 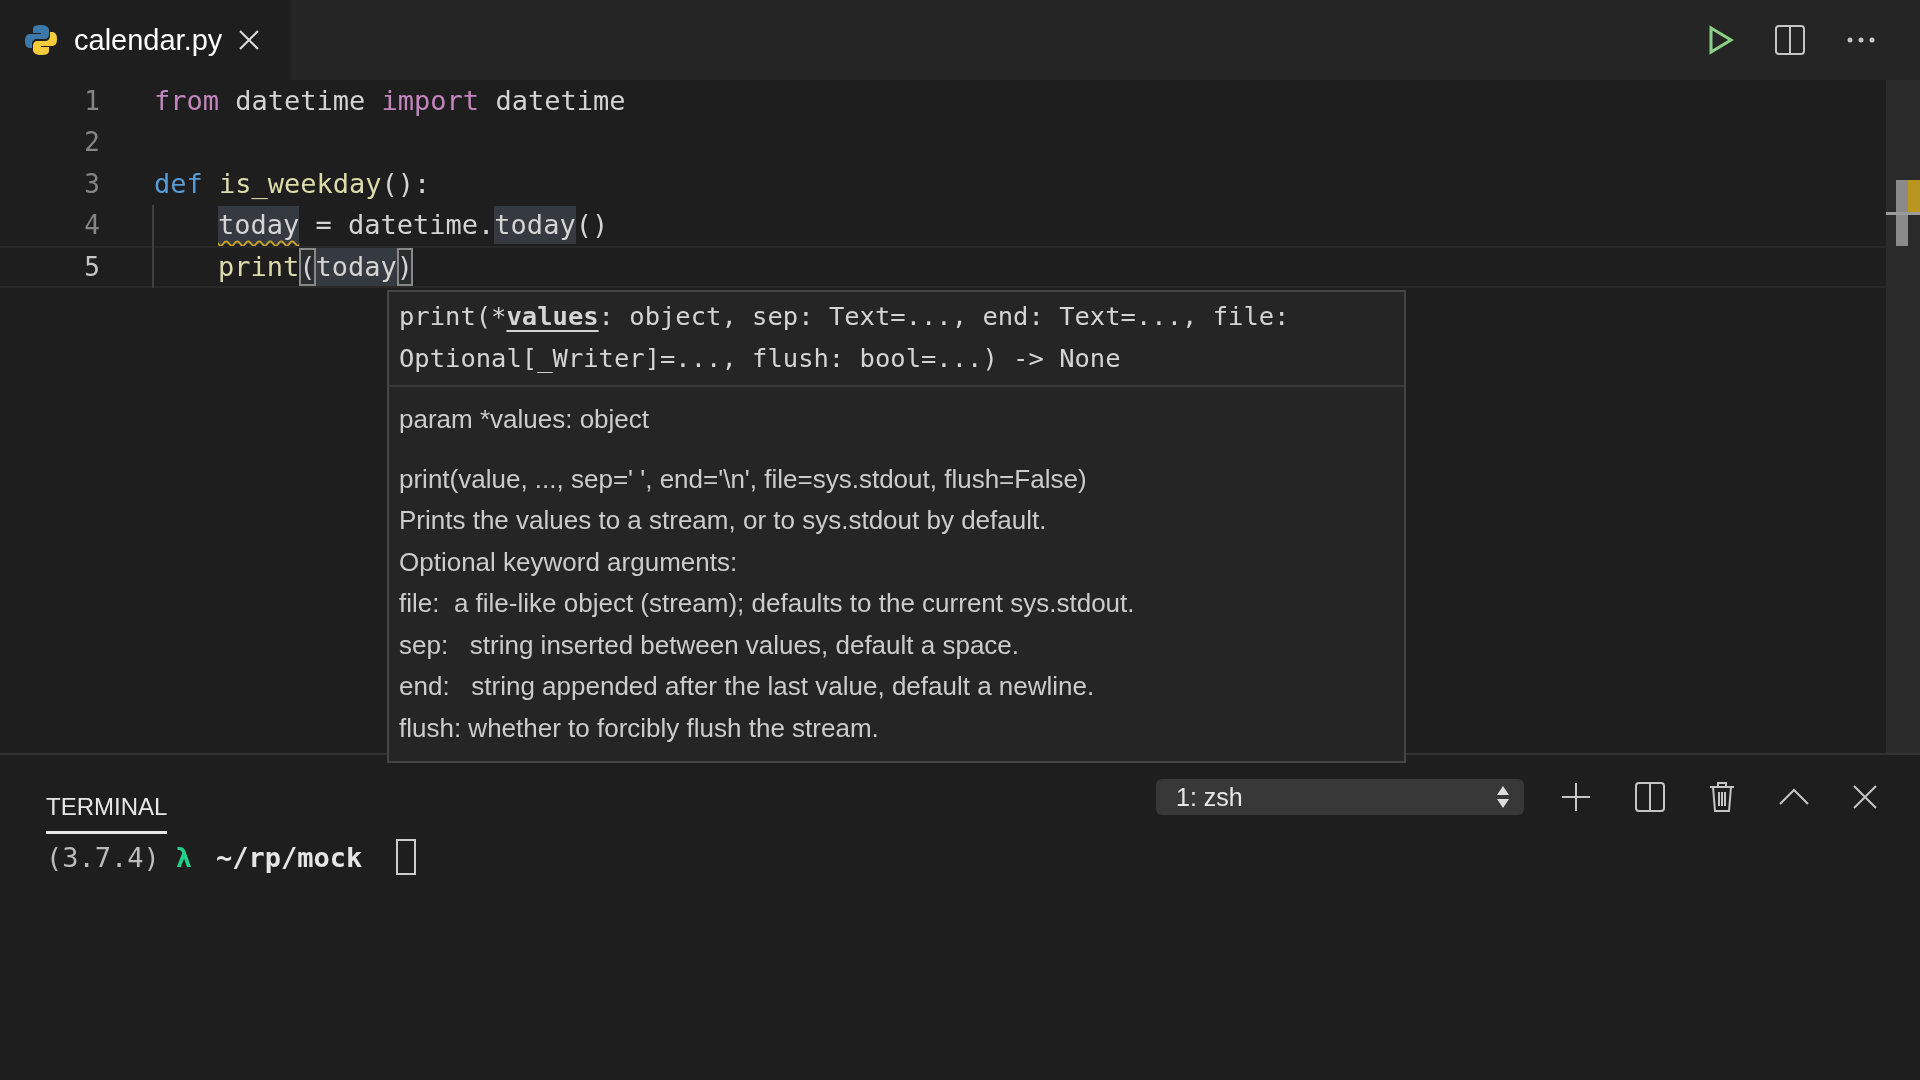 What do you see at coordinates (747, 686) in the screenshot?
I see `doc-text: end: string appended after the last value, default a newline.` at bounding box center [747, 686].